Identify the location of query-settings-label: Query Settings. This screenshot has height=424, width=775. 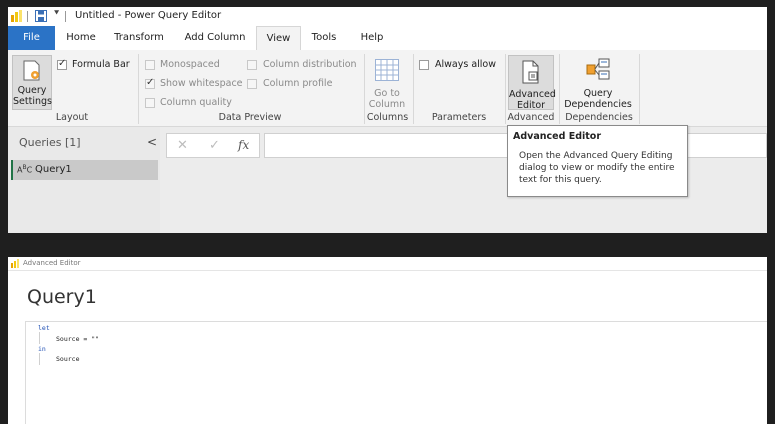
(32, 96).